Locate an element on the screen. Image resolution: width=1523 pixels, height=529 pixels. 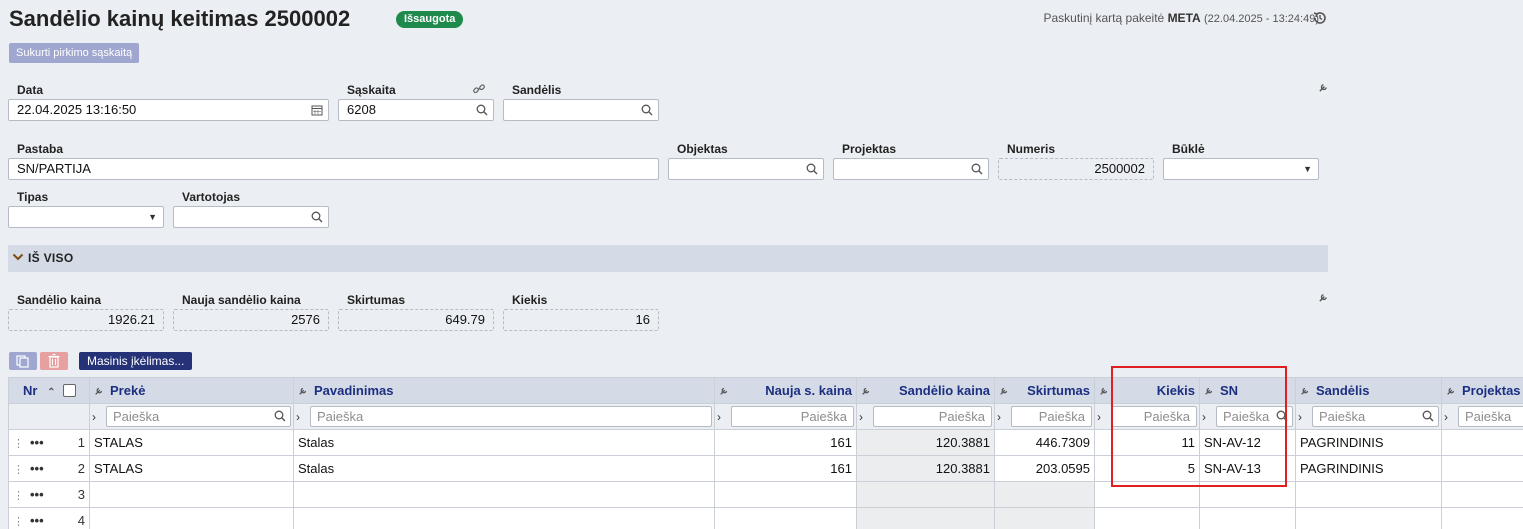
data-field: 22.04.2025 13:16:50 is located at coordinates (168, 110).